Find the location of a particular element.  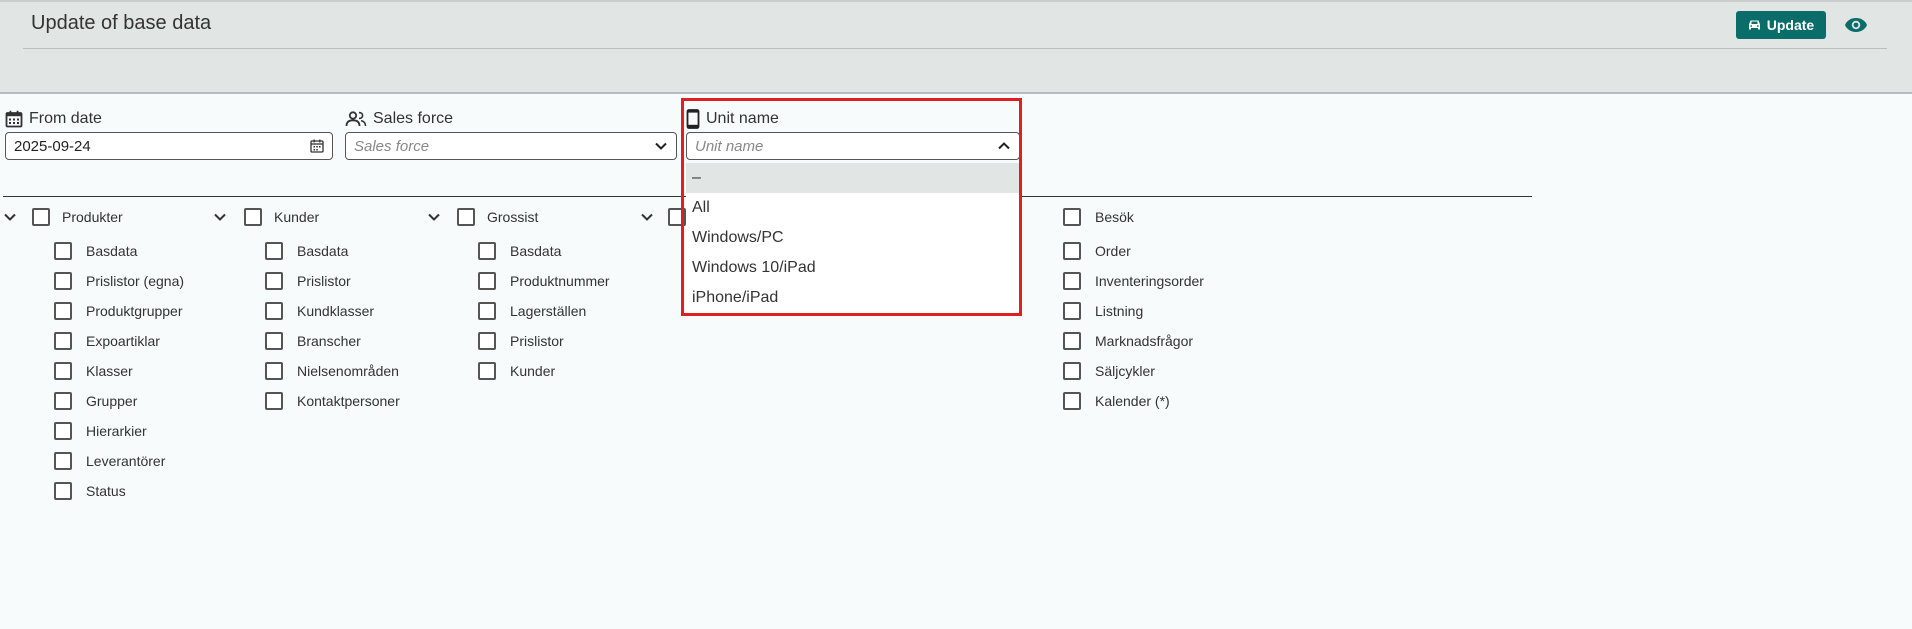

eye-icon is located at coordinates (1856, 25).